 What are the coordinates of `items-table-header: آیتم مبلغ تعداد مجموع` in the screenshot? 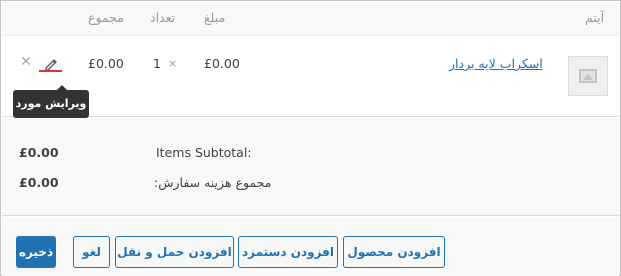 It's located at (310, 19).